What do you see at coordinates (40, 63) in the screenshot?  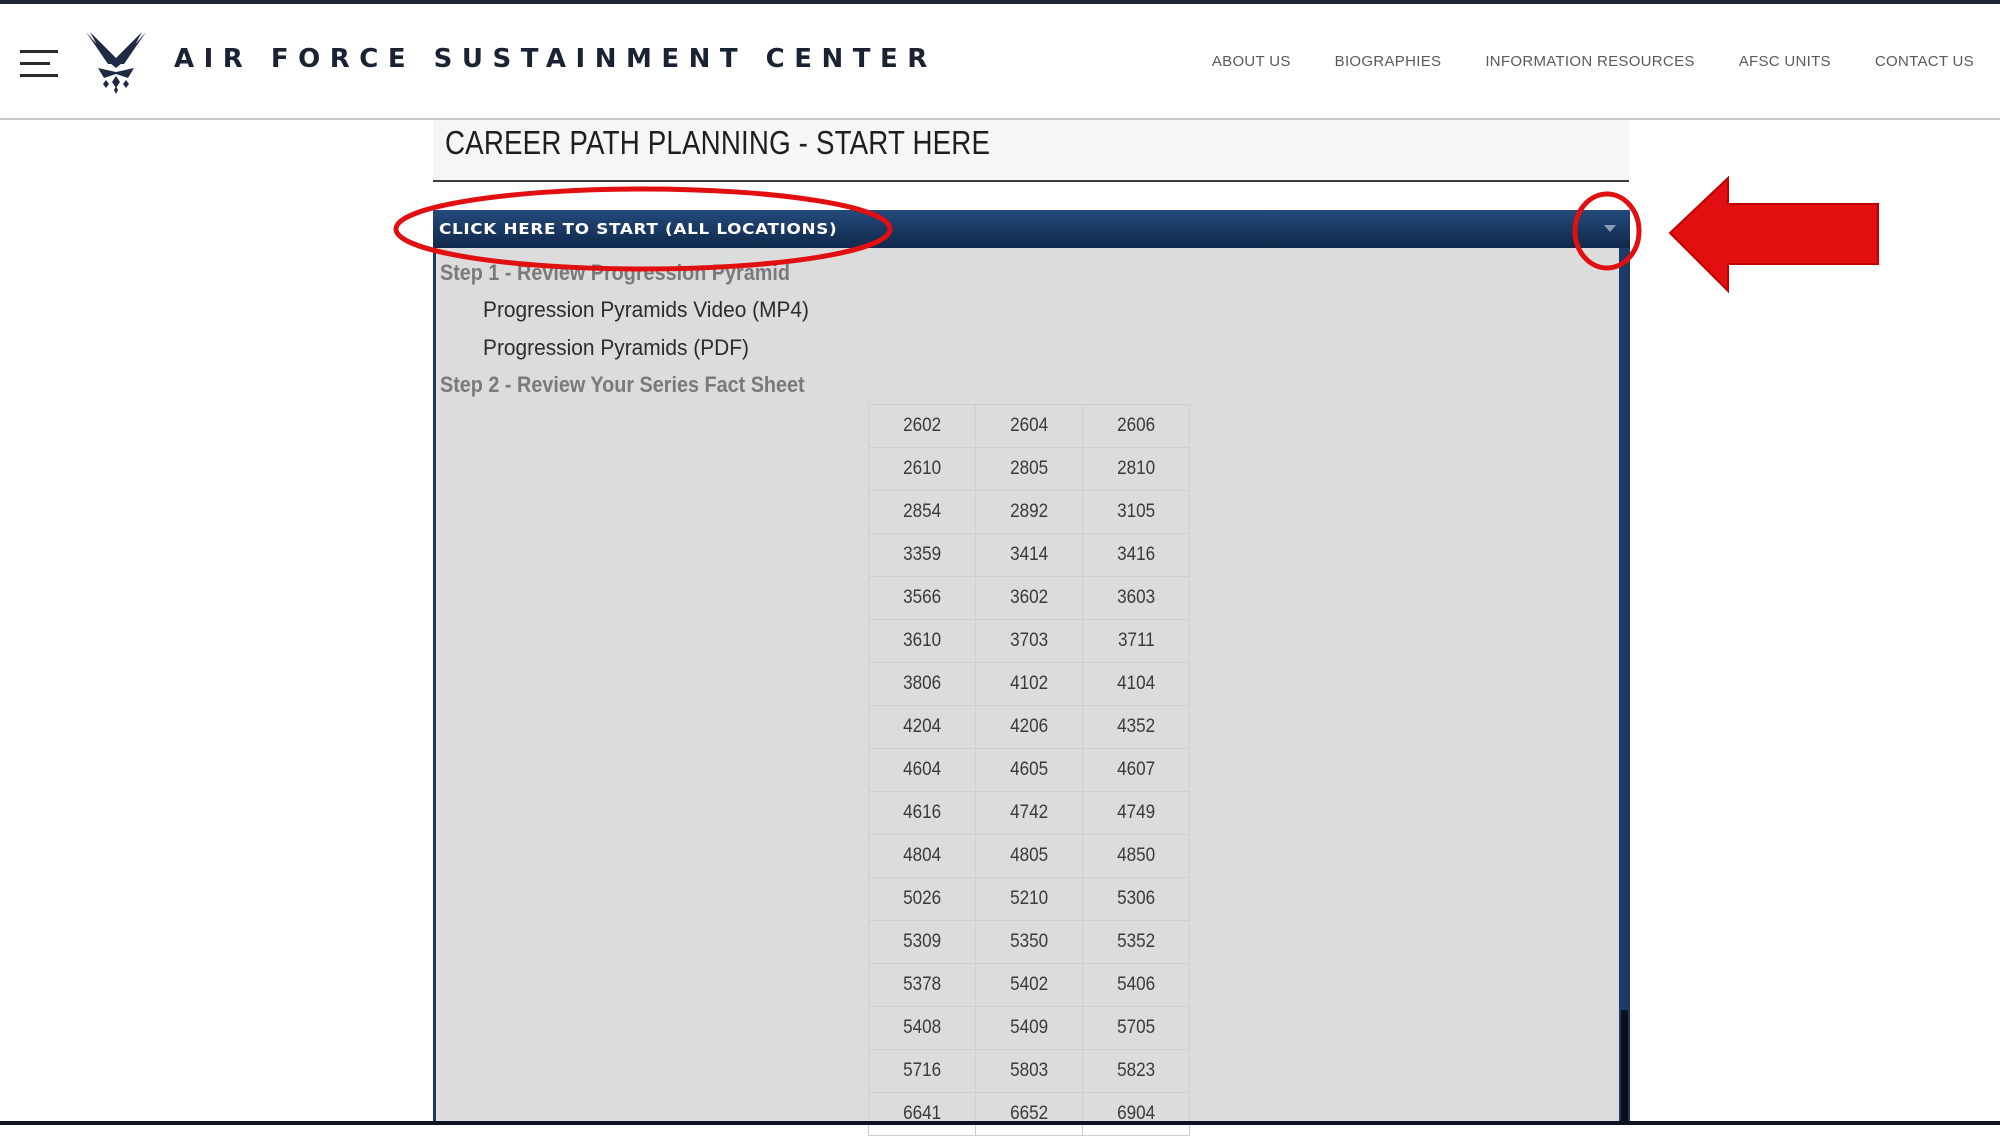 I see `hamburger-menu-icon` at bounding box center [40, 63].